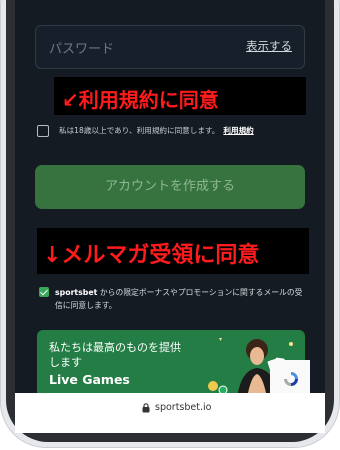 This screenshot has width=340, height=450. Describe the element at coordinates (65, 362) in the screenshot. I see `banner-headline-2: します` at that location.